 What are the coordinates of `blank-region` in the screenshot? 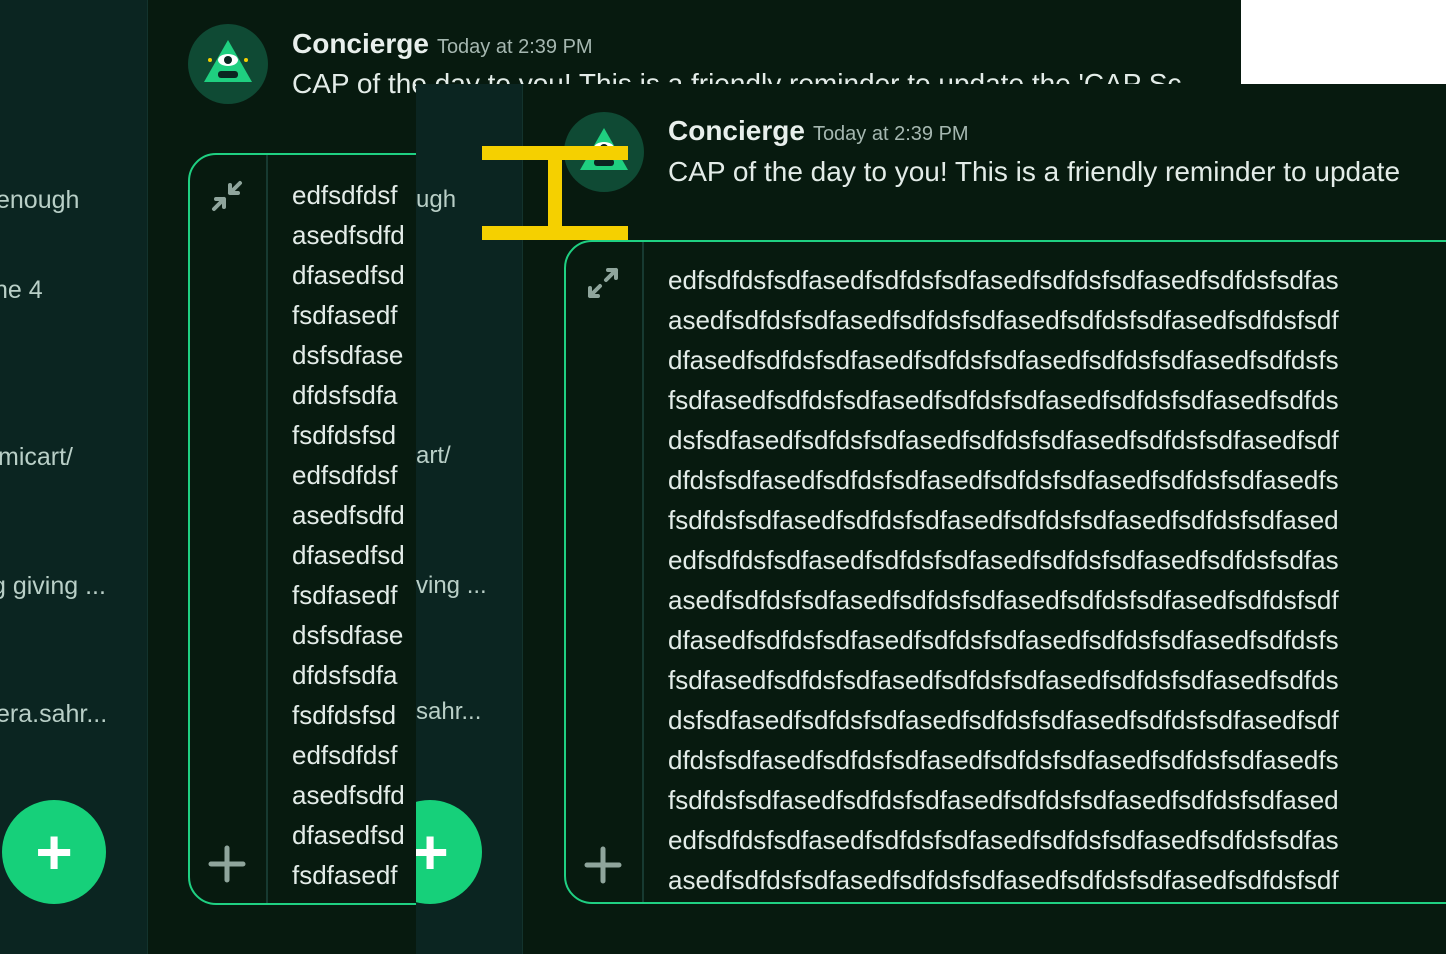 It's located at (1343, 42).